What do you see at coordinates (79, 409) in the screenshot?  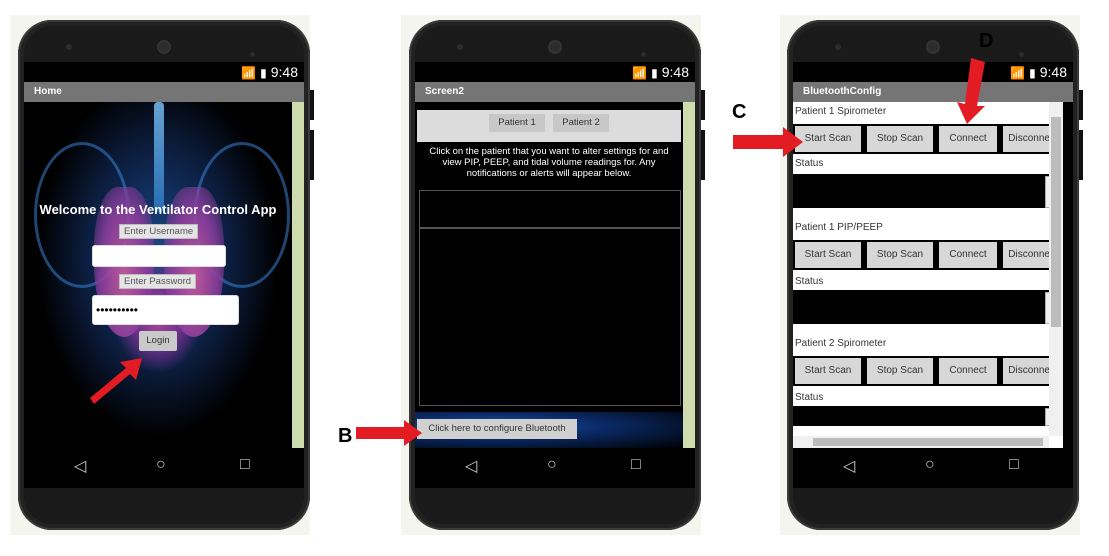 I see `callout-a: A` at bounding box center [79, 409].